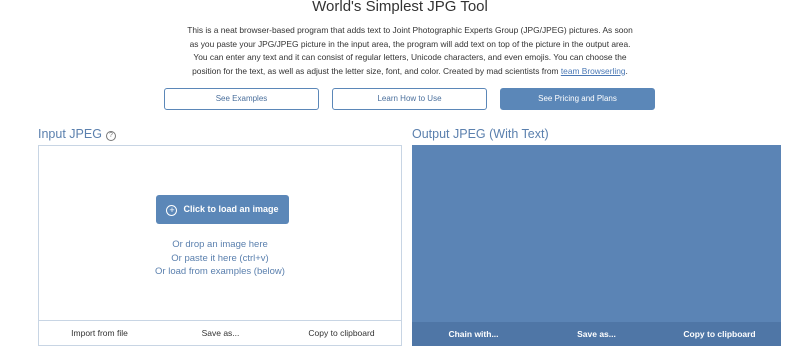  Describe the element at coordinates (577, 99) in the screenshot. I see `see-pricing-button: See Pricing and Plans` at that location.